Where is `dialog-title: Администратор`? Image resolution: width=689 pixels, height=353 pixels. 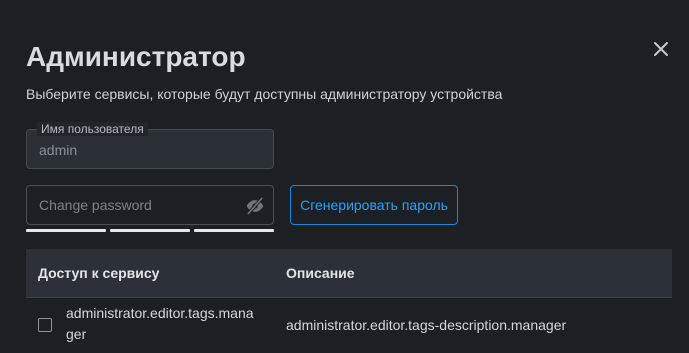 dialog-title: Администратор is located at coordinates (136, 56).